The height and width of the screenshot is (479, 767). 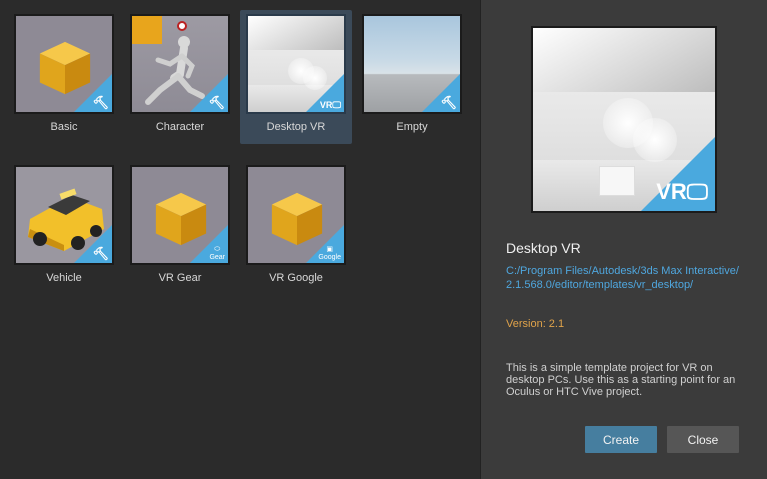 I want to click on template-title: Desktop VR, so click(x=543, y=248).